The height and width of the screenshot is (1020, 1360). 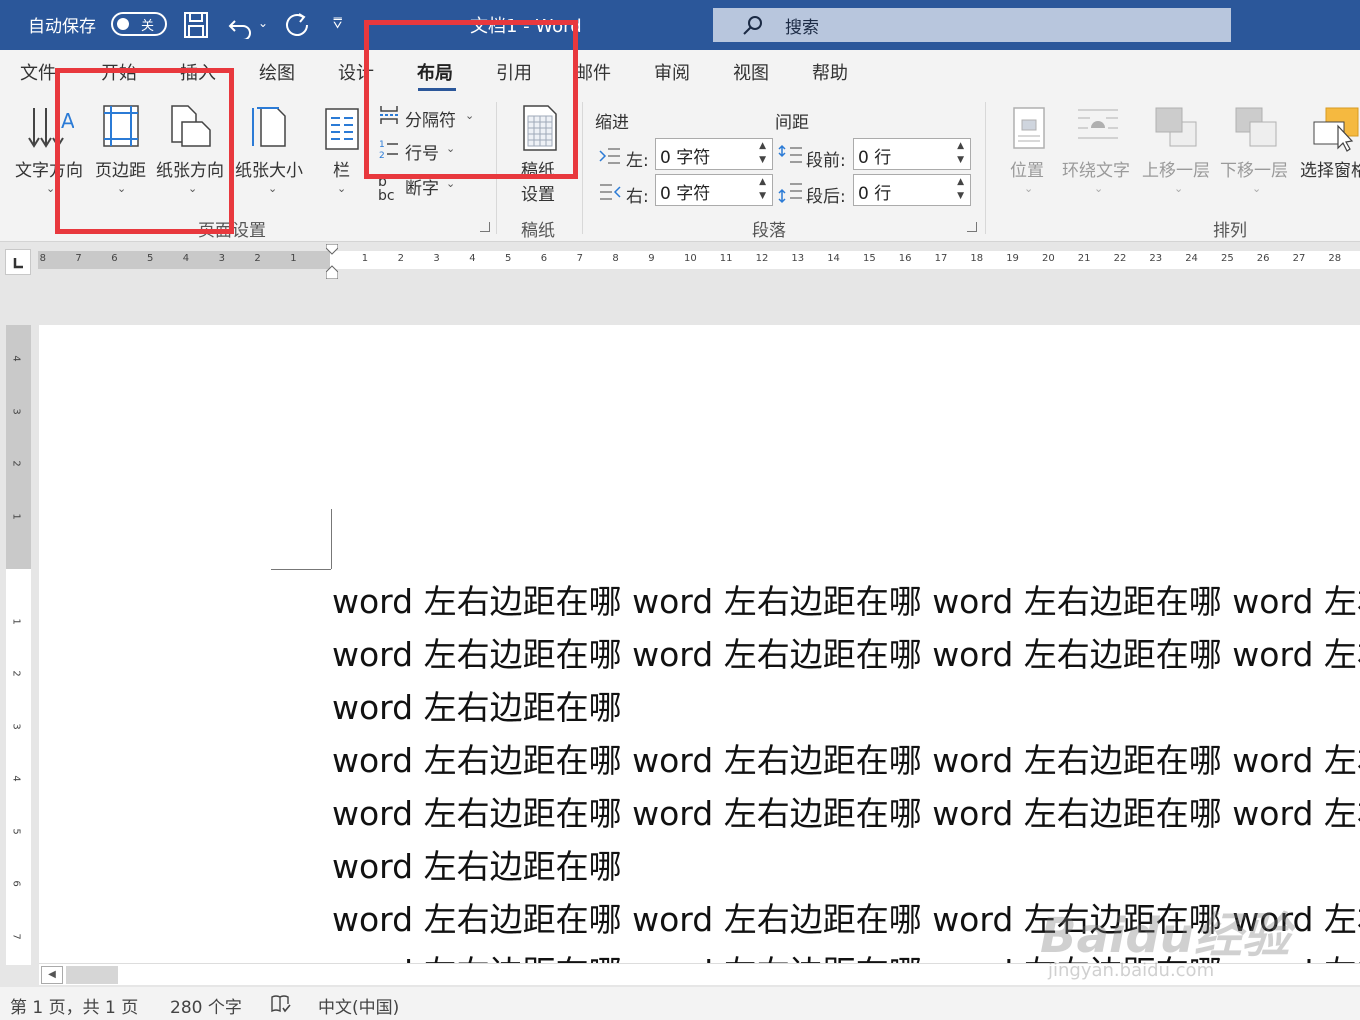 I want to click on page-setup-launcher-icon, so click(x=485, y=227).